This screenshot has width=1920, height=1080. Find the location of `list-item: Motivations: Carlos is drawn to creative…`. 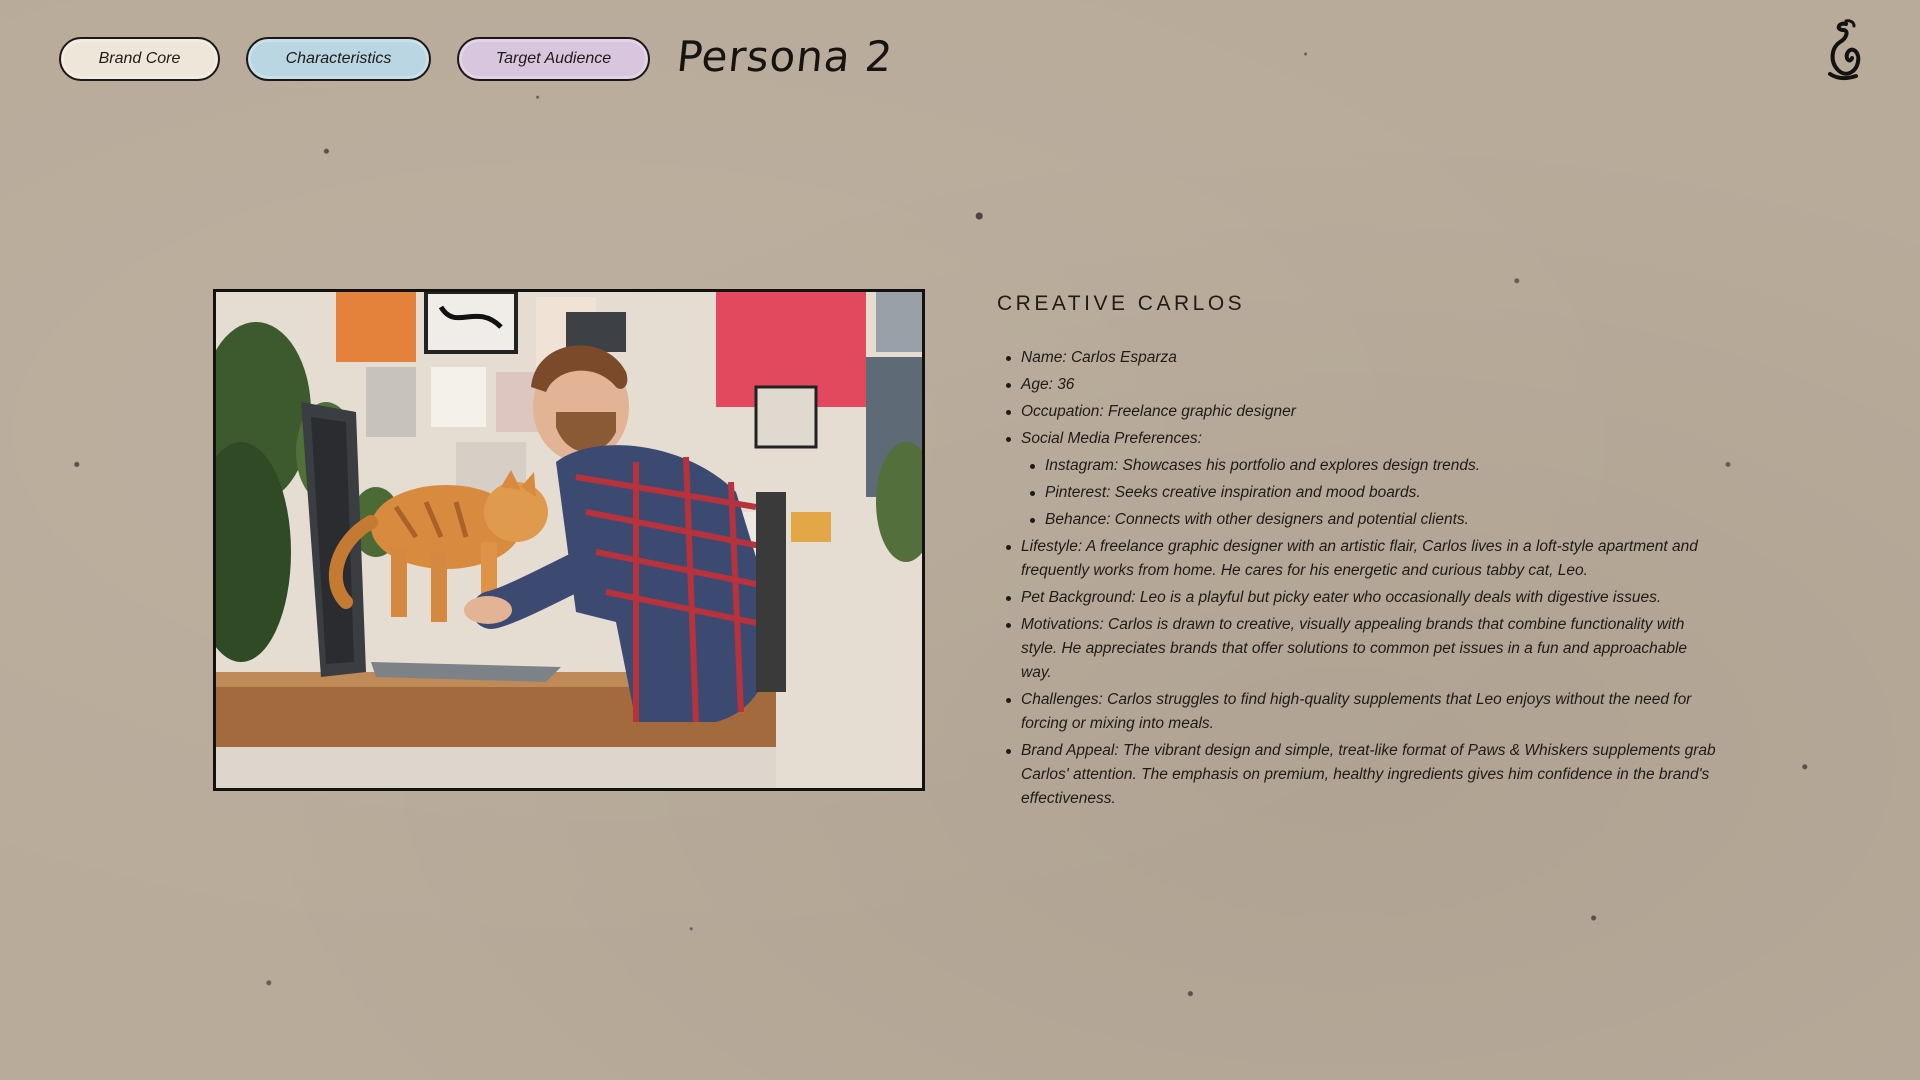

list-item: Motivations: Carlos is drawn to creative… is located at coordinates (1361, 649).